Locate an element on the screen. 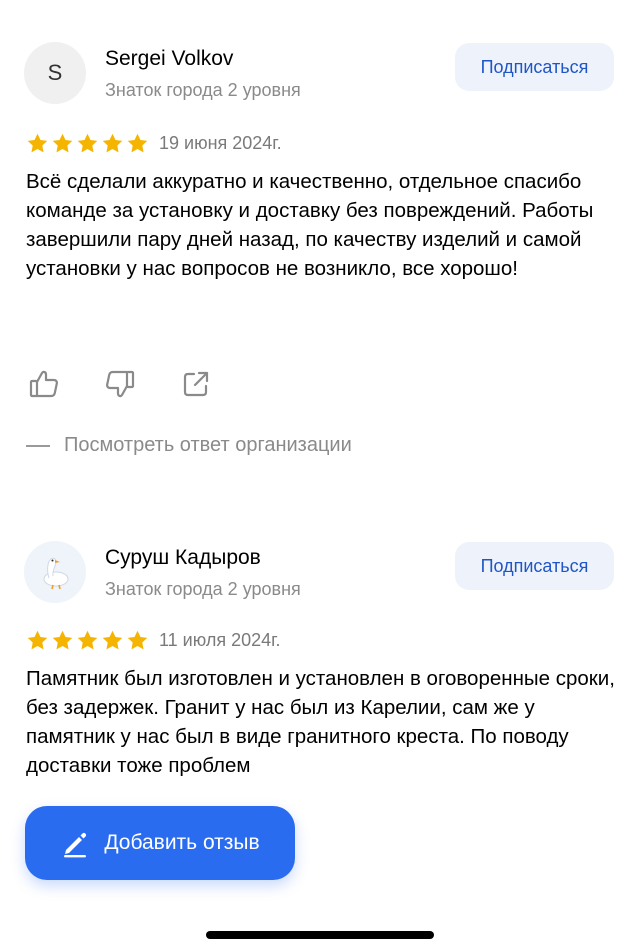  review-date: 11 июля 2024г. is located at coordinates (220, 640).